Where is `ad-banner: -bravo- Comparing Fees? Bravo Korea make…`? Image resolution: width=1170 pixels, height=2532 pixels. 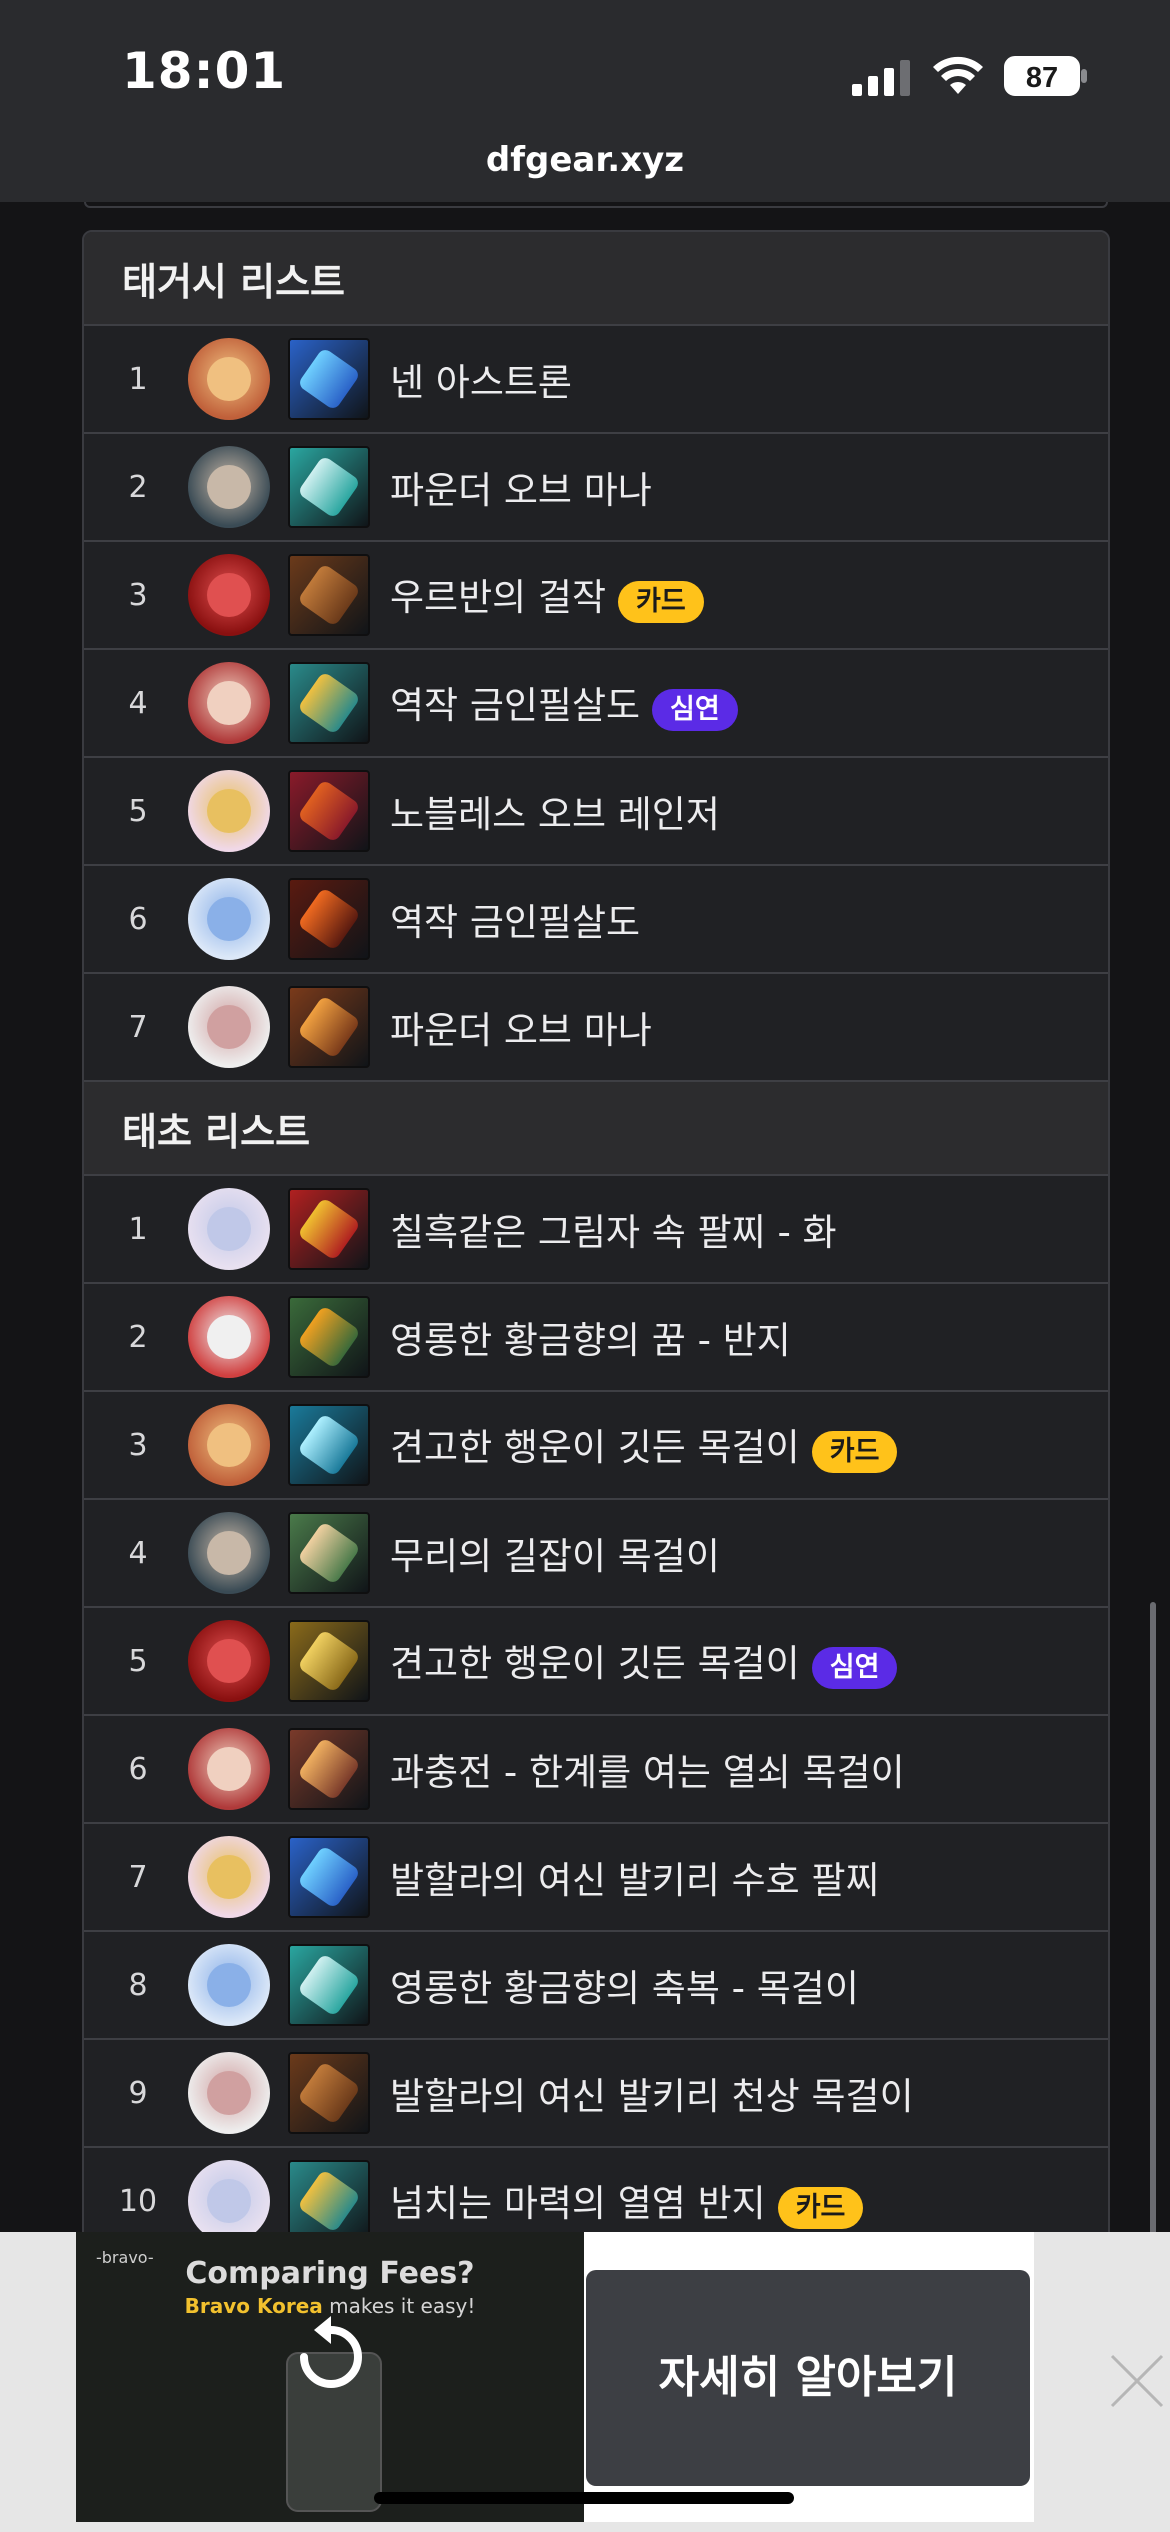 ad-banner: -bravo- Comparing Fees? Bravo Korea make… is located at coordinates (585, 2382).